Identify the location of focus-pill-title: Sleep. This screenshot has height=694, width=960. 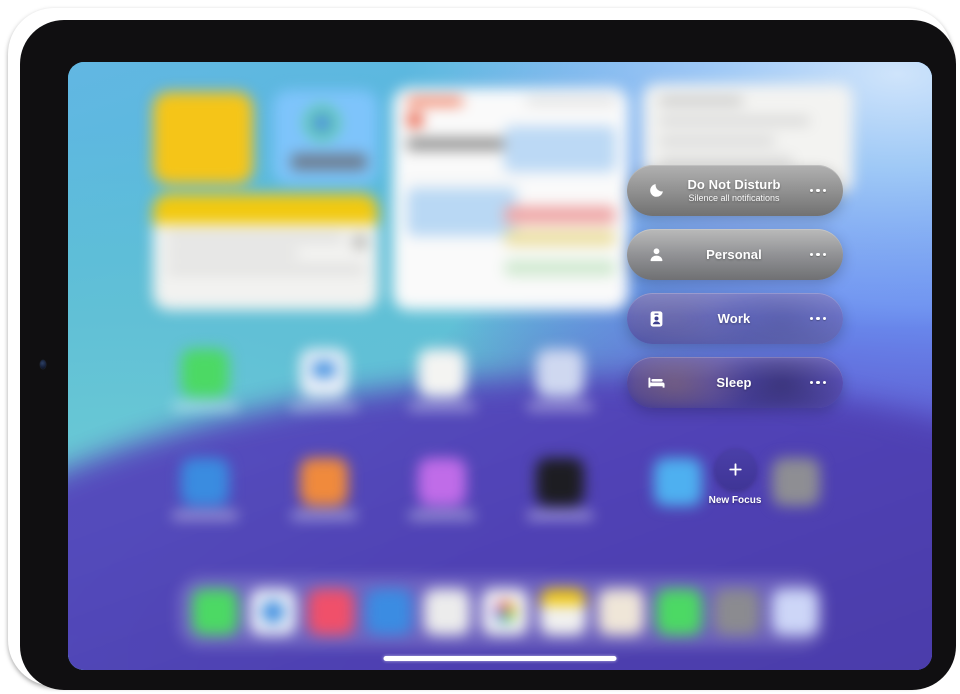
(734, 382).